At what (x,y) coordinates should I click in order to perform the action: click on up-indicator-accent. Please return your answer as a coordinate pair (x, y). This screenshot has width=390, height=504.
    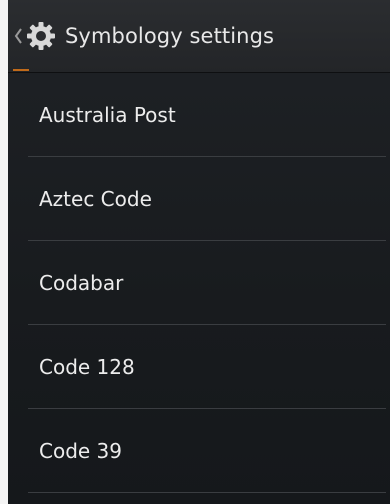
    Looking at the image, I should click on (21, 70).